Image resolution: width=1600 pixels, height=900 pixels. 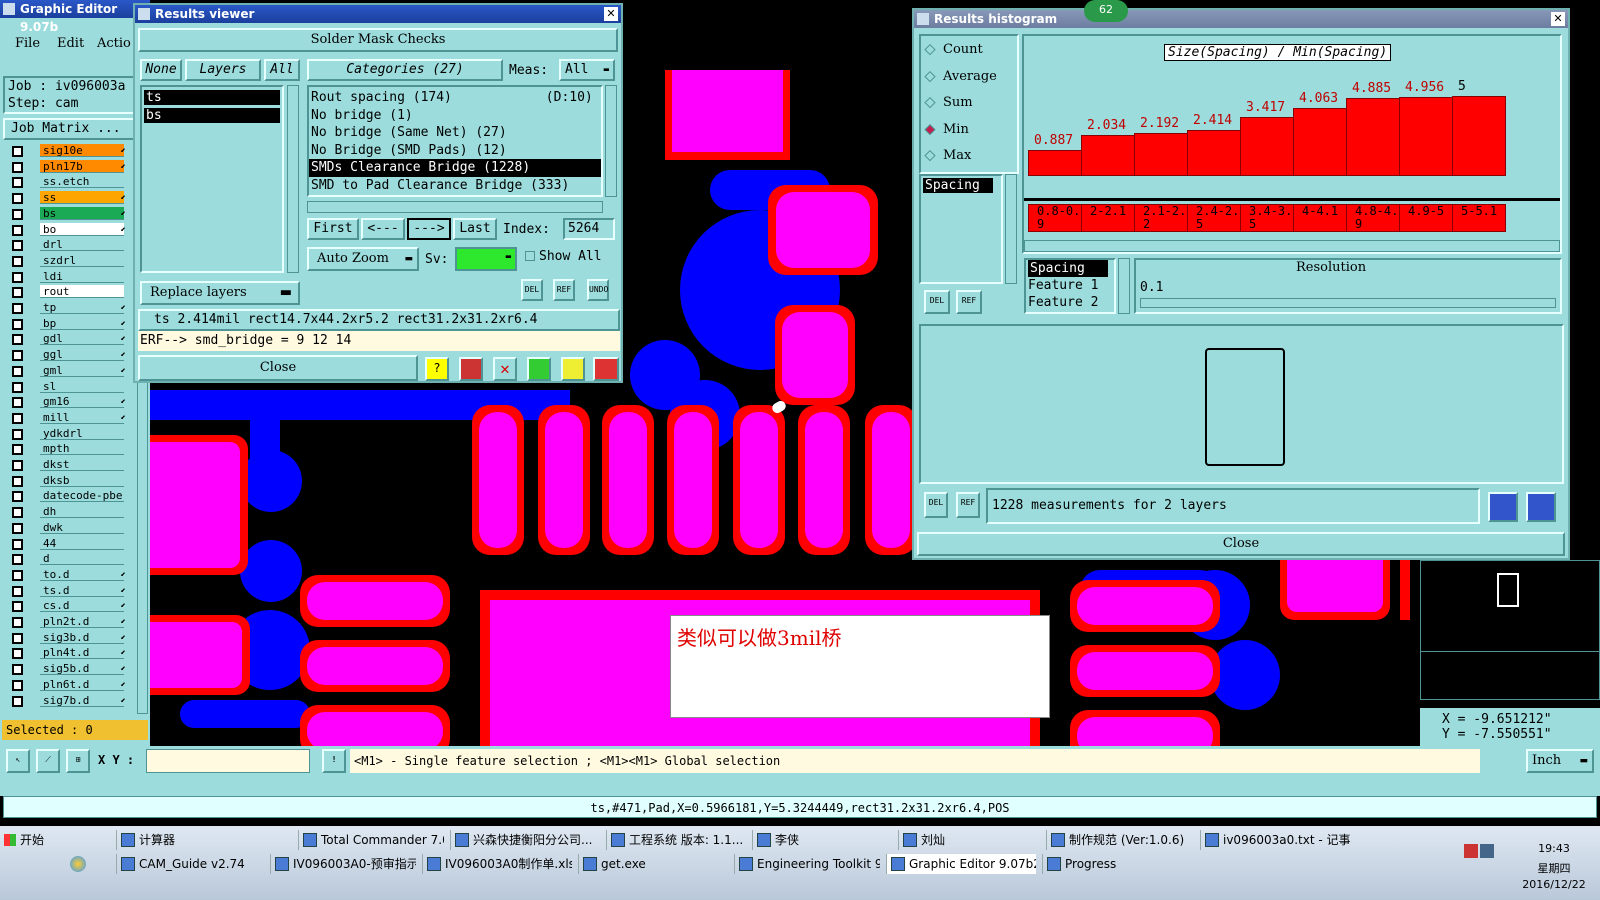 I want to click on layer-row: cs.d ⬋, so click(x=69, y=606).